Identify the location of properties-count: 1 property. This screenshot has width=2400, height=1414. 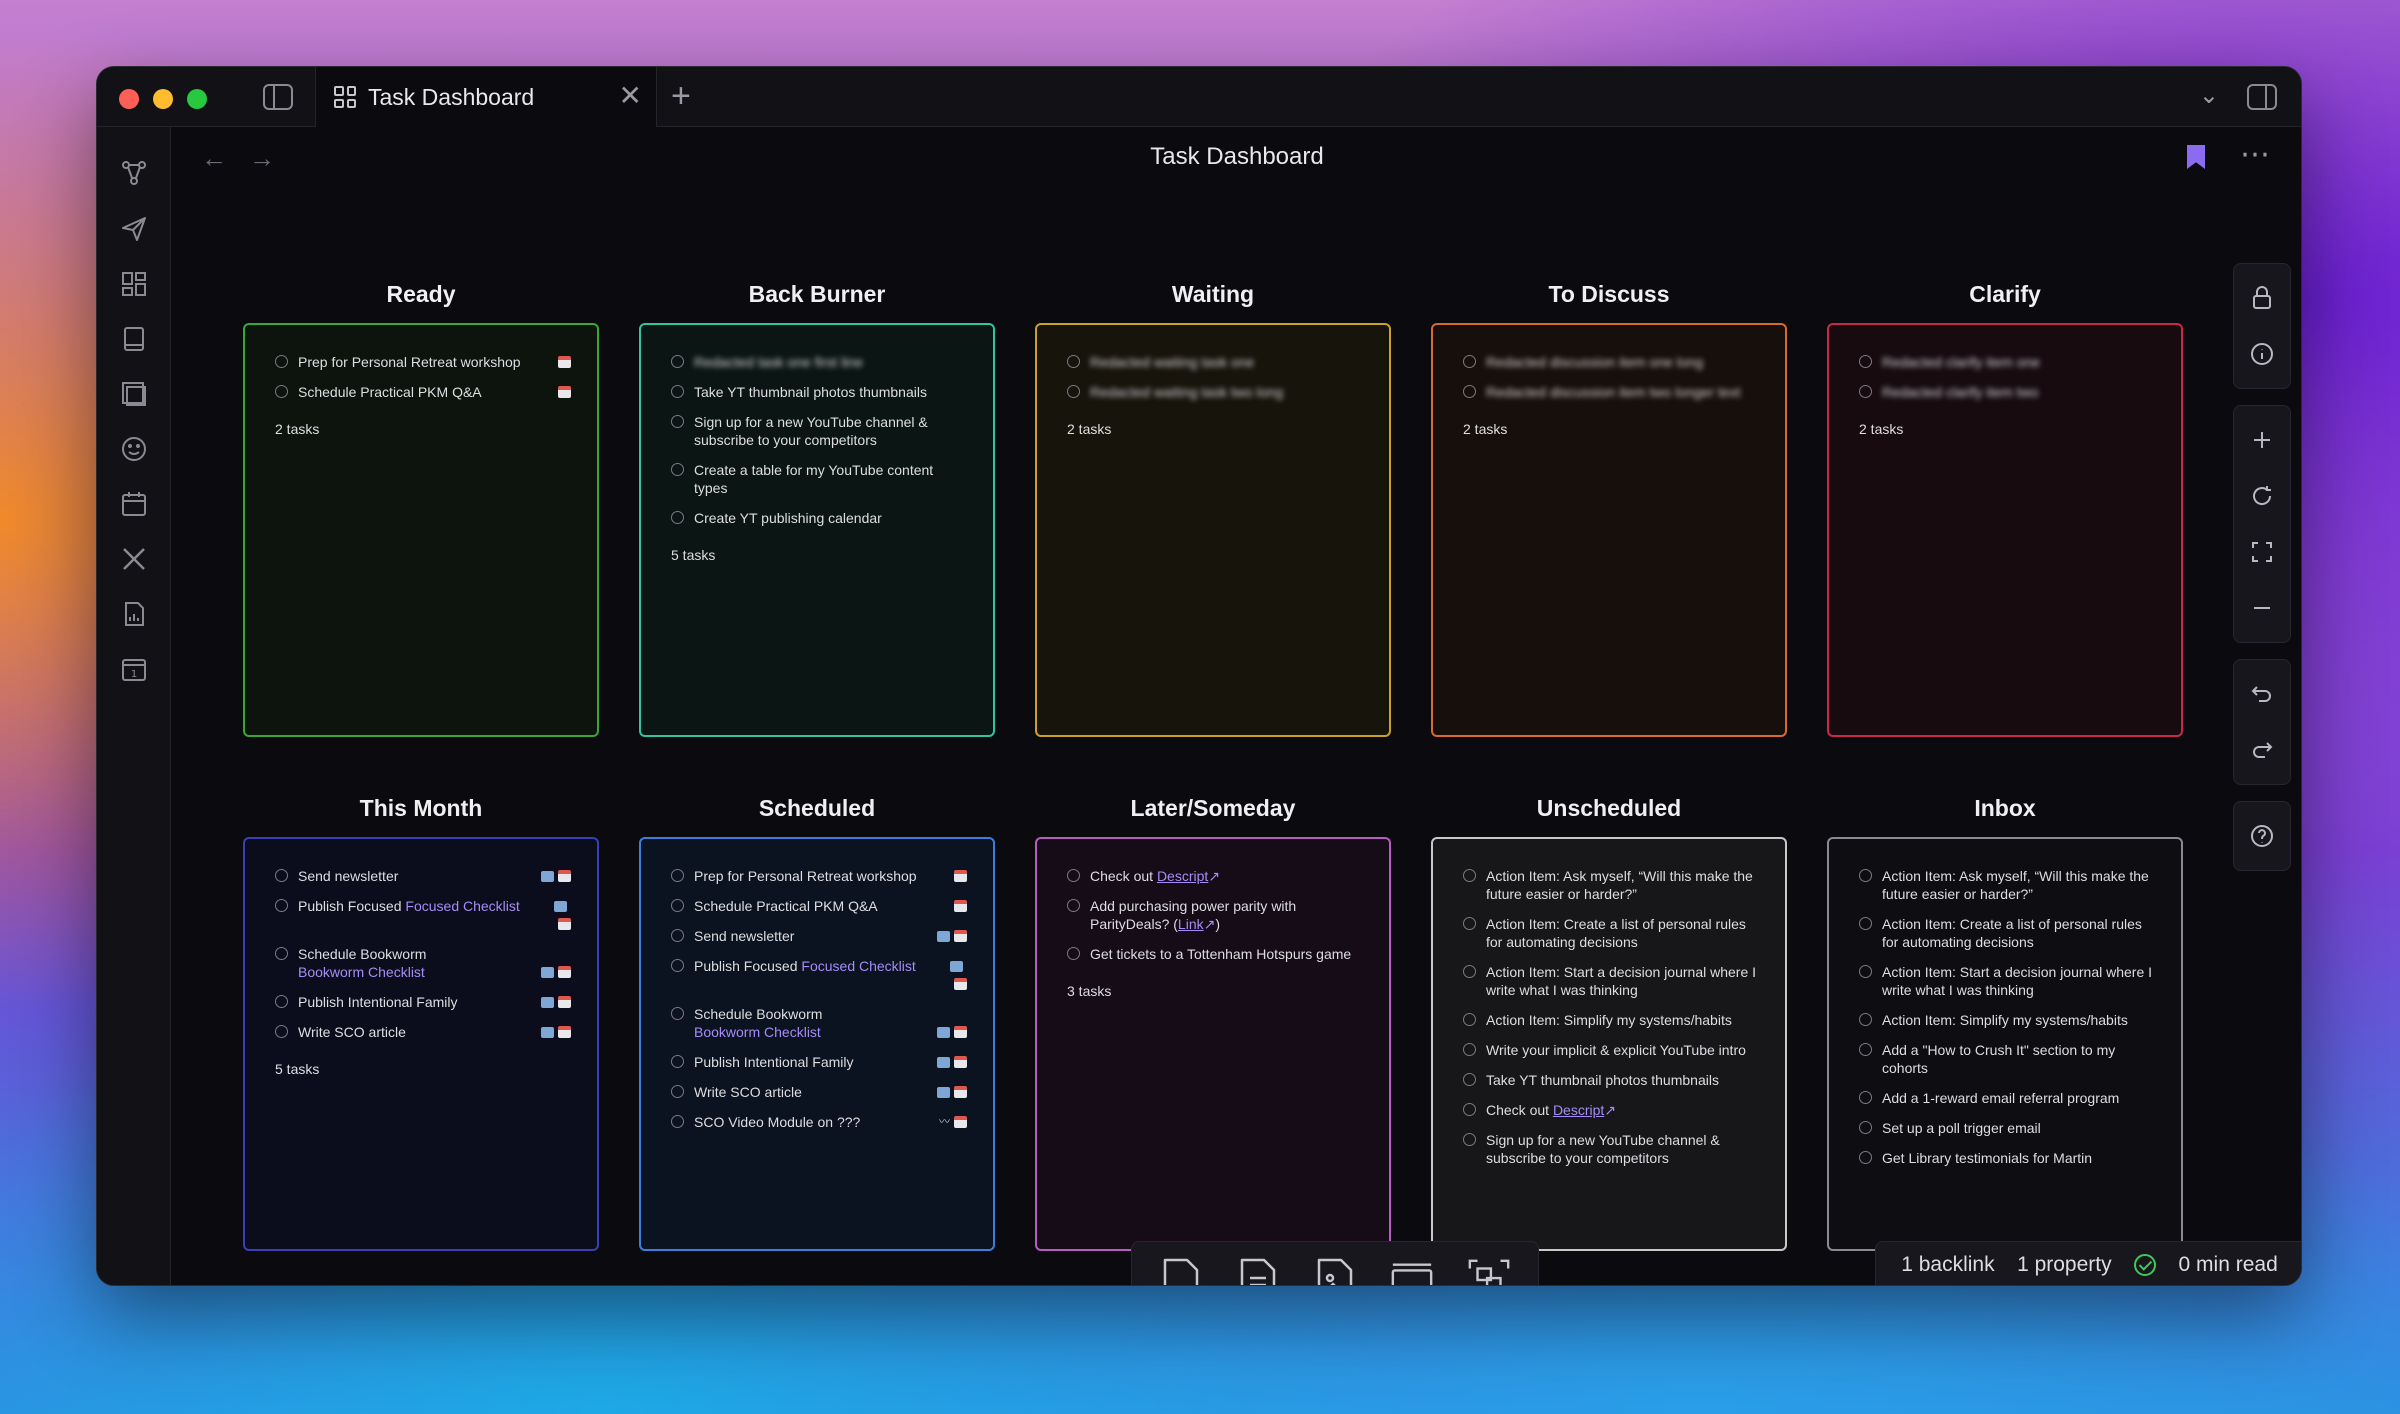
(2064, 1265).